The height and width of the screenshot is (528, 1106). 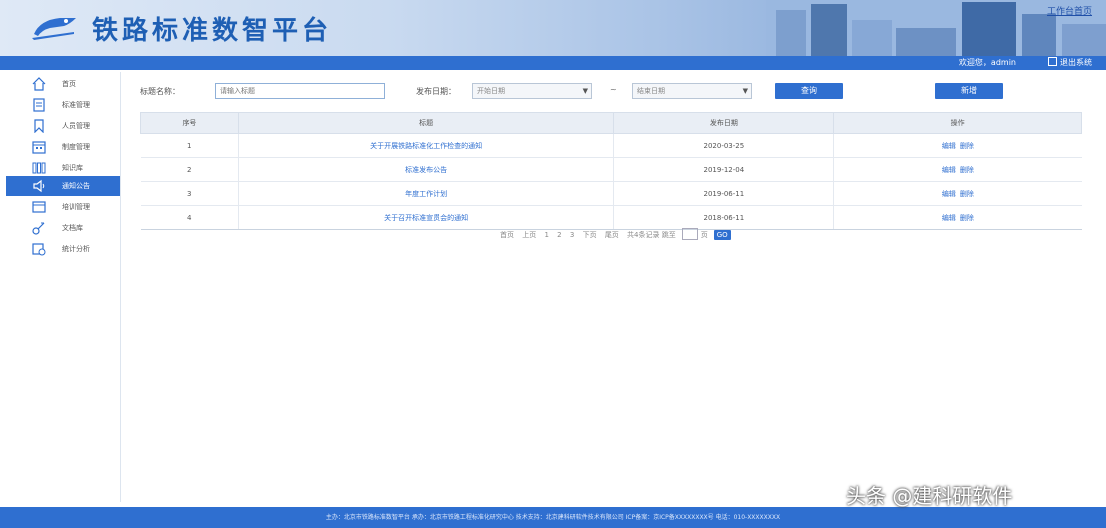 I want to click on sidebar-item-label: 知识库, so click(x=72, y=168).